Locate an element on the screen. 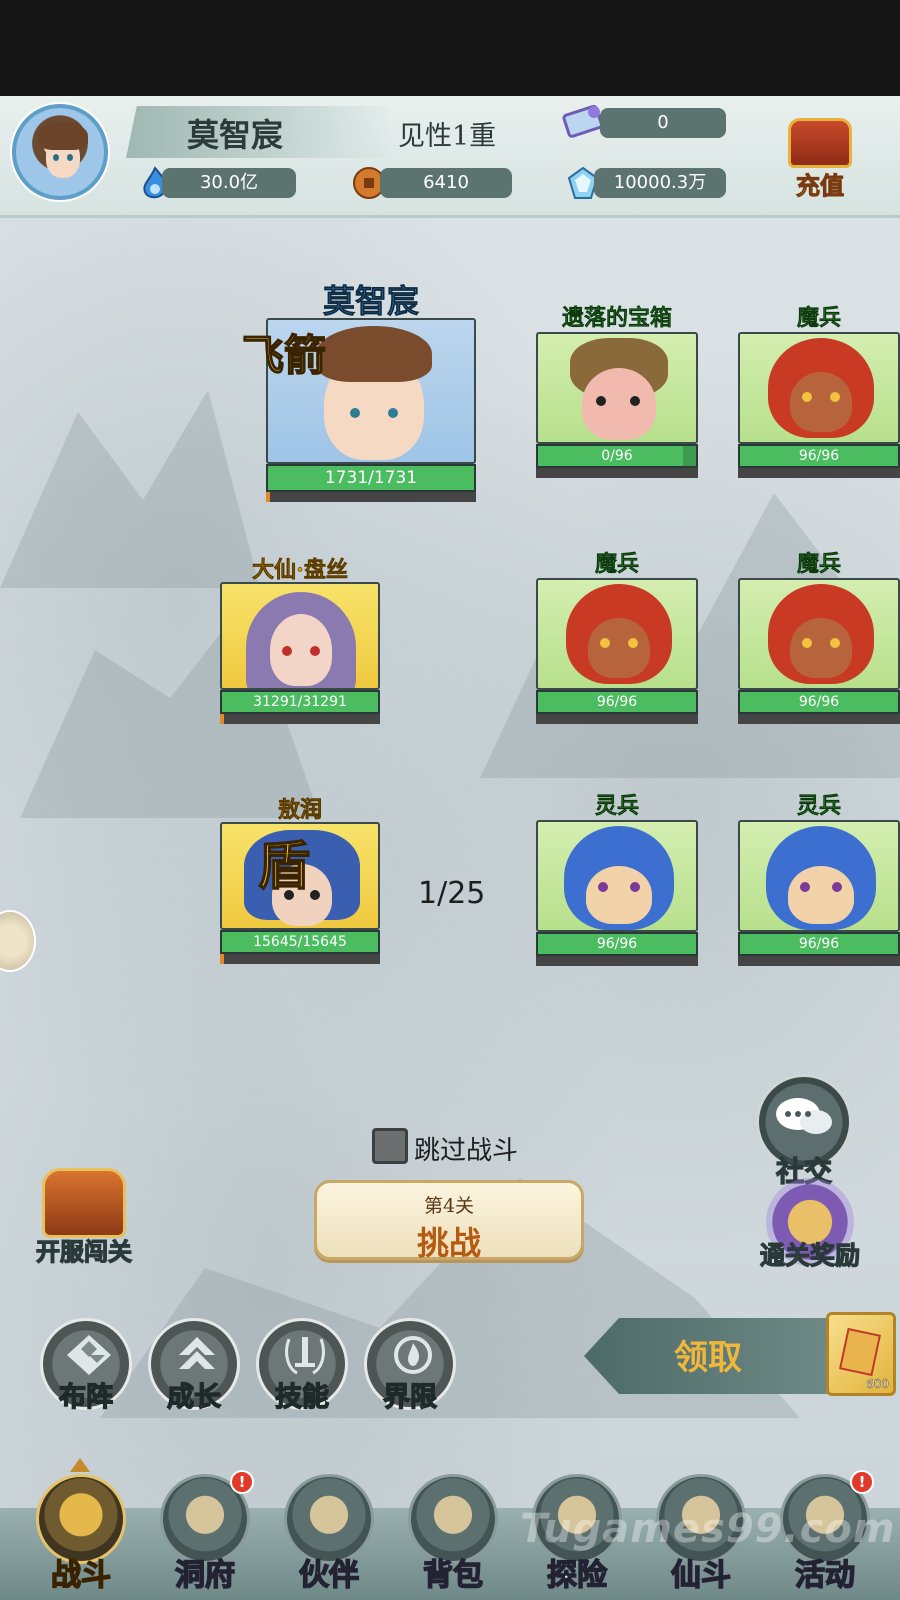  nav-battle: 战斗 is located at coordinates (81, 1529).